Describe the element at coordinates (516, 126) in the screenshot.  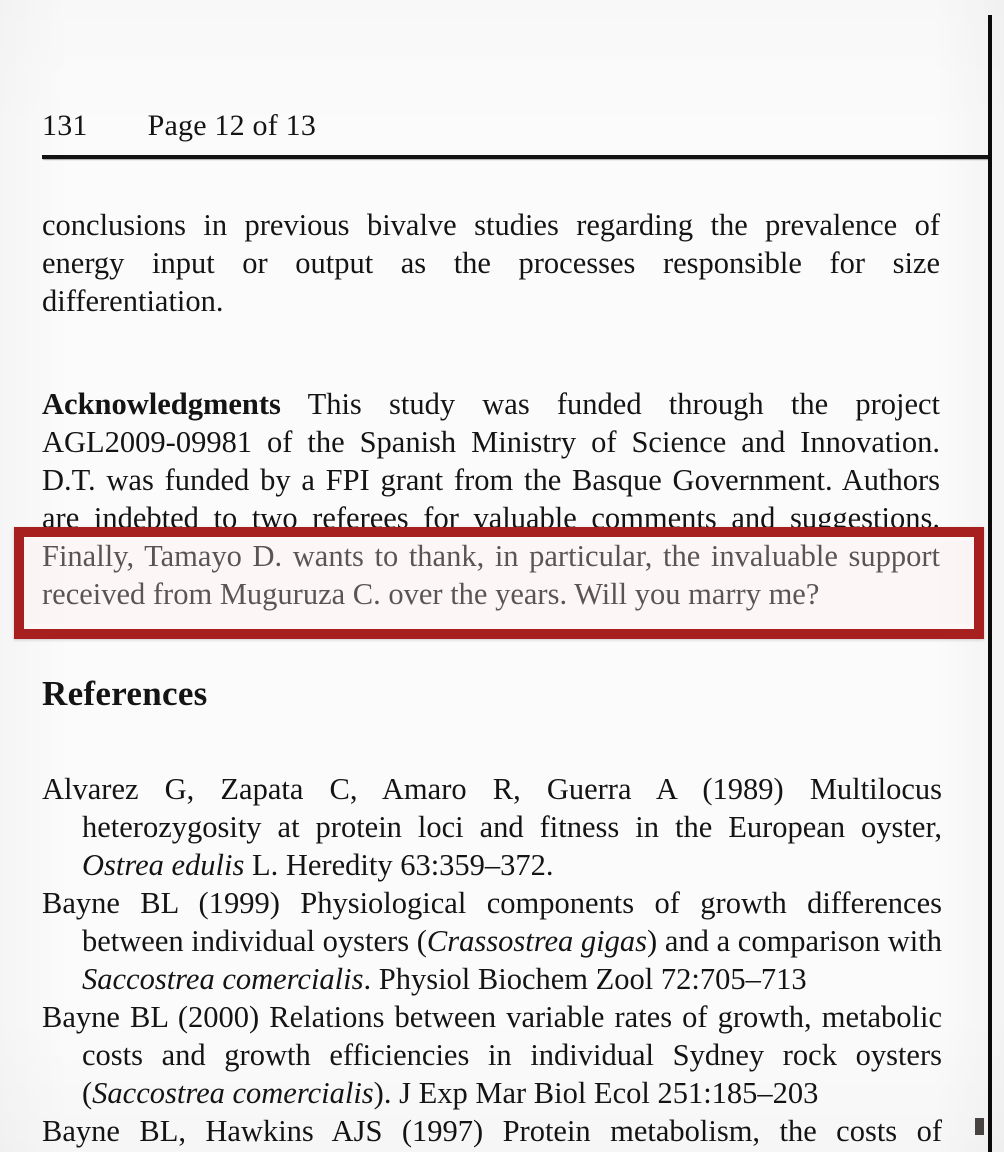
I see `running-head: 131 Page 12 of 13` at that location.